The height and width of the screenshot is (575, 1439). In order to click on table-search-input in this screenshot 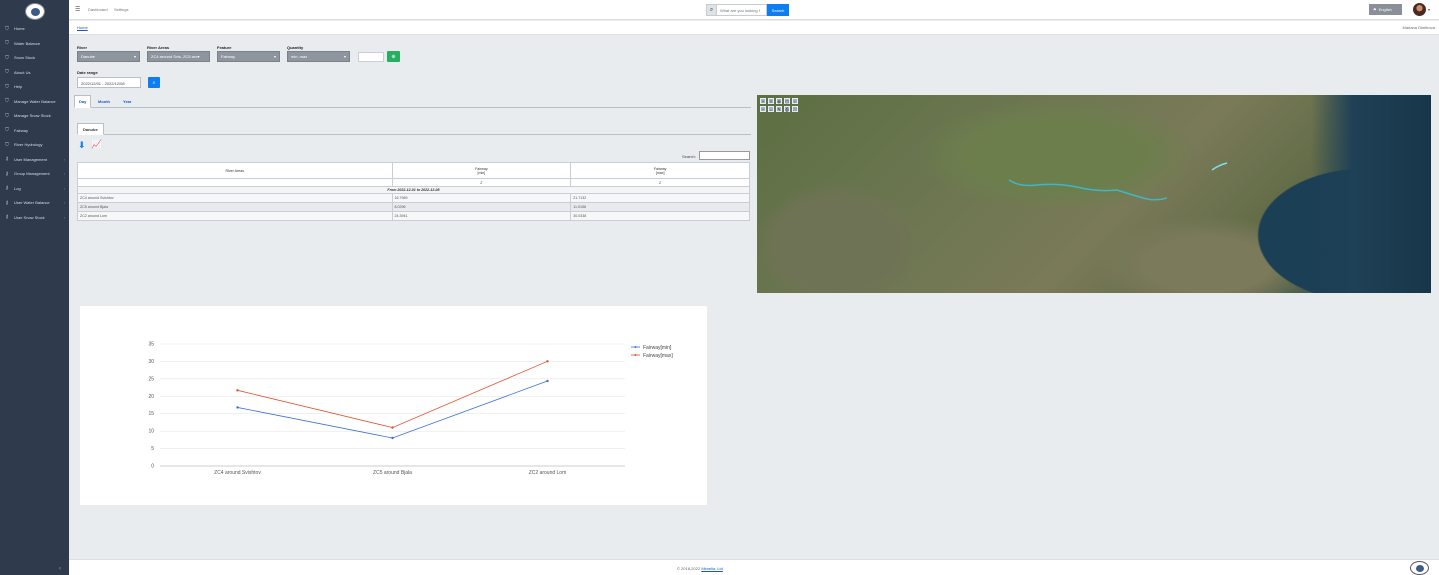, I will do `click(724, 155)`.